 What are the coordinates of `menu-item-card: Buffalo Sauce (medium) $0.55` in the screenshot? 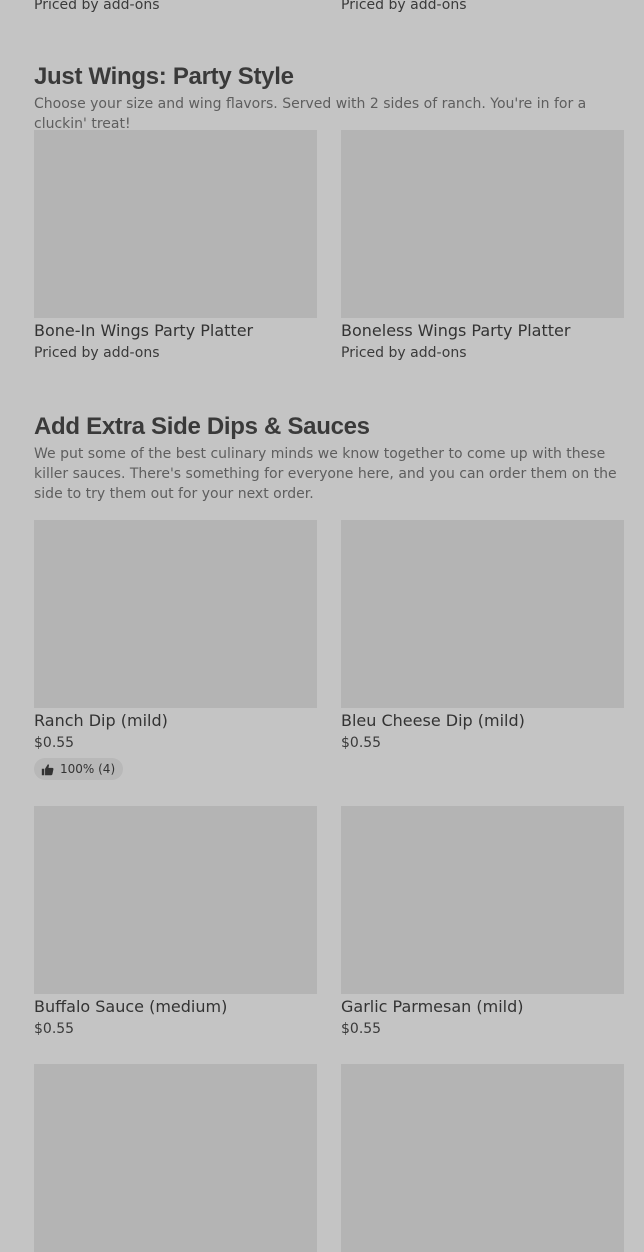 It's located at (175, 922).